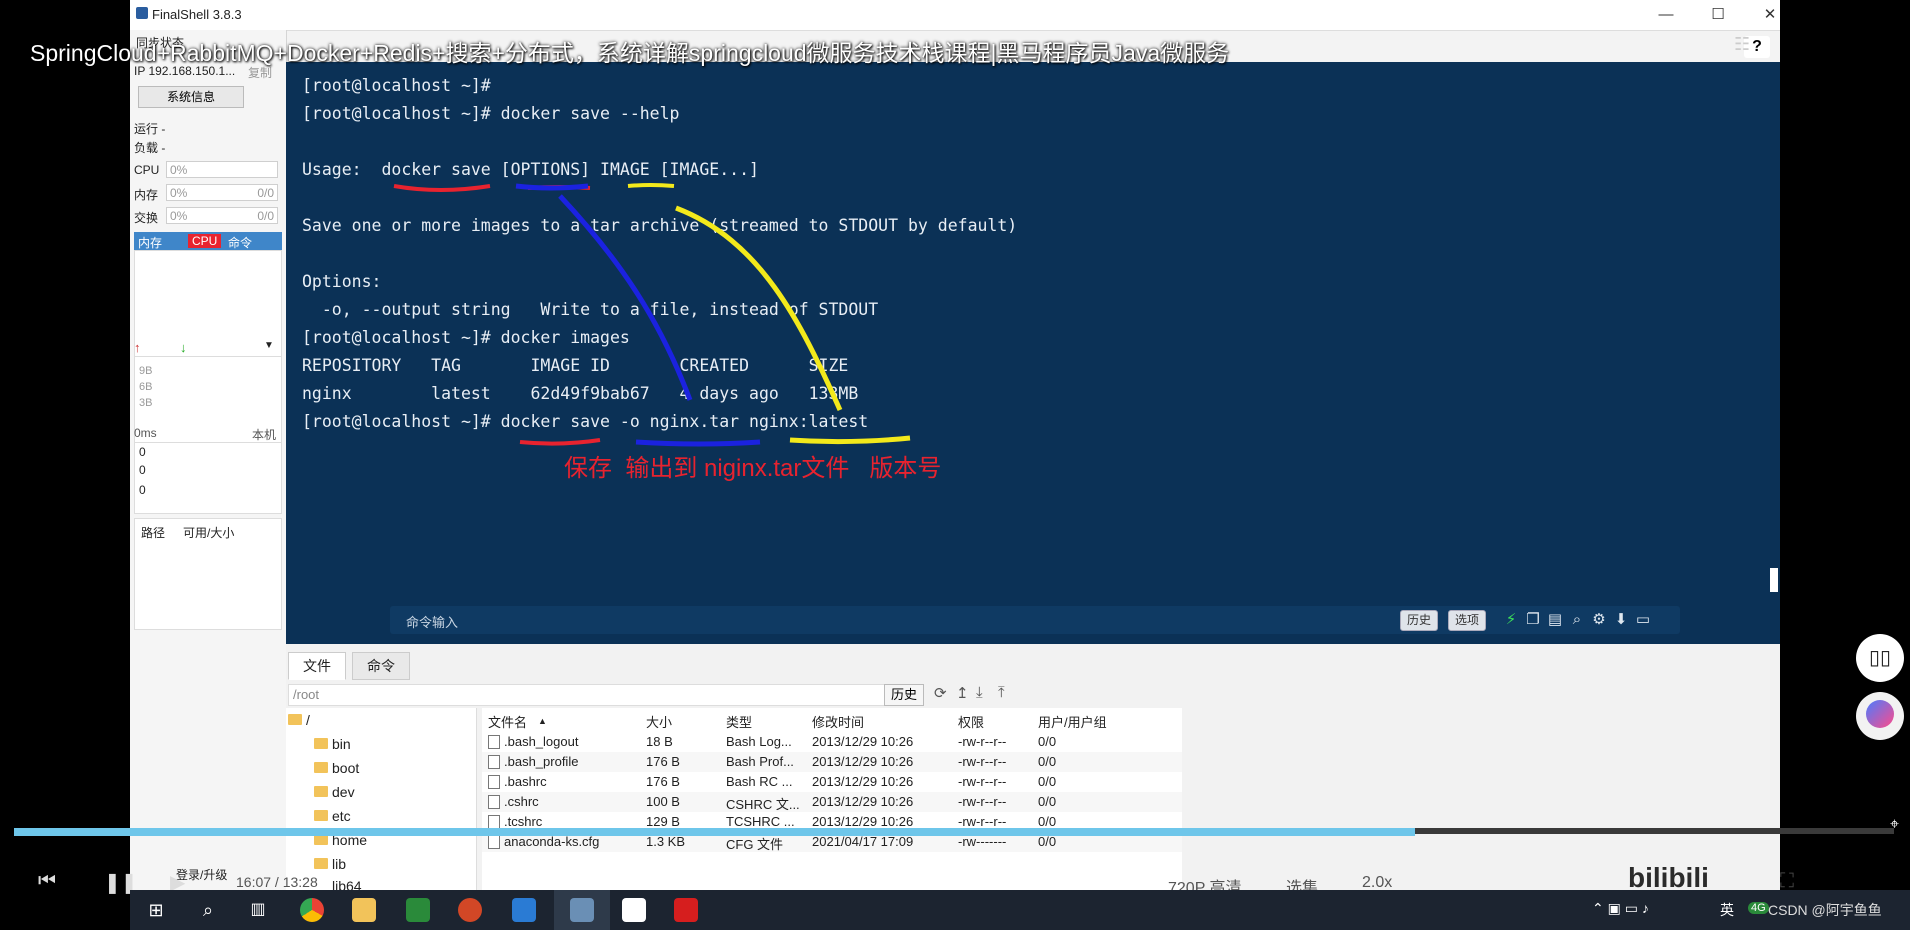  Describe the element at coordinates (962, 693) in the screenshot. I see `up-folder-icon: ↥` at that location.